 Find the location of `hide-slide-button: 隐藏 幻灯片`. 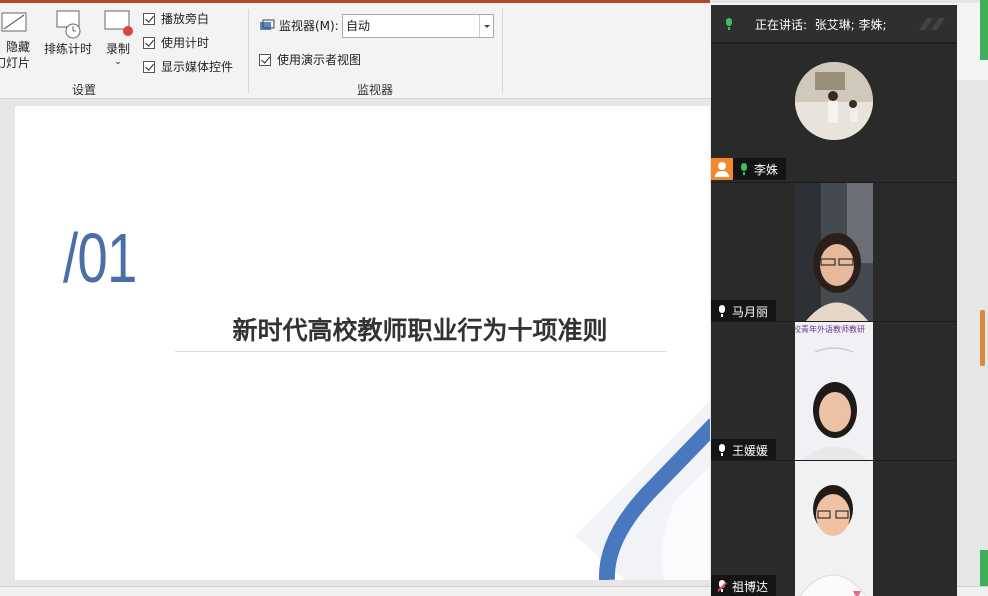

hide-slide-button: 隐藏 幻灯片 is located at coordinates (15, 40).